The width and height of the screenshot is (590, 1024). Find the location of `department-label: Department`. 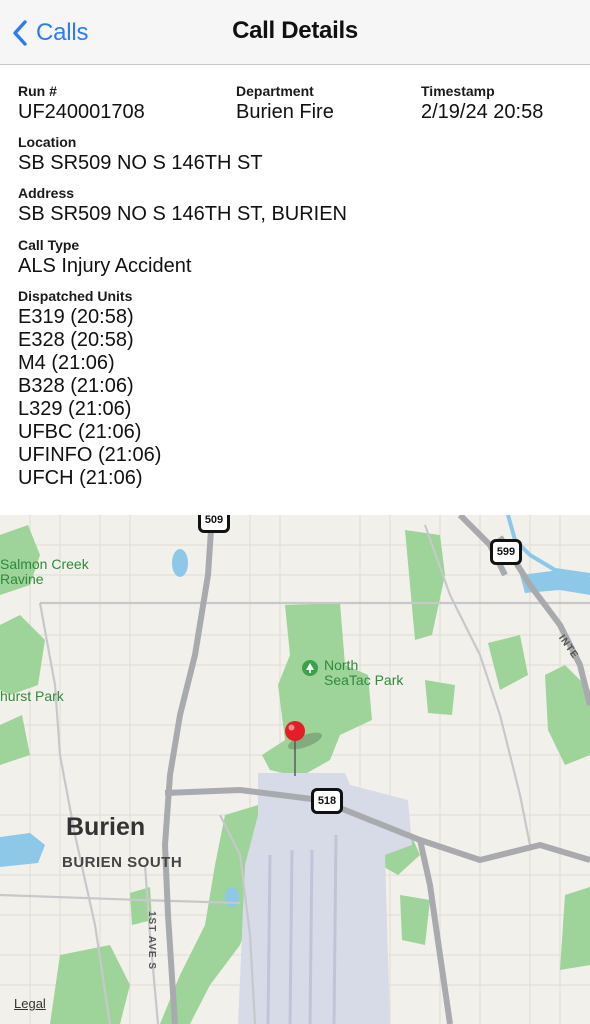

department-label: Department is located at coordinates (275, 91).